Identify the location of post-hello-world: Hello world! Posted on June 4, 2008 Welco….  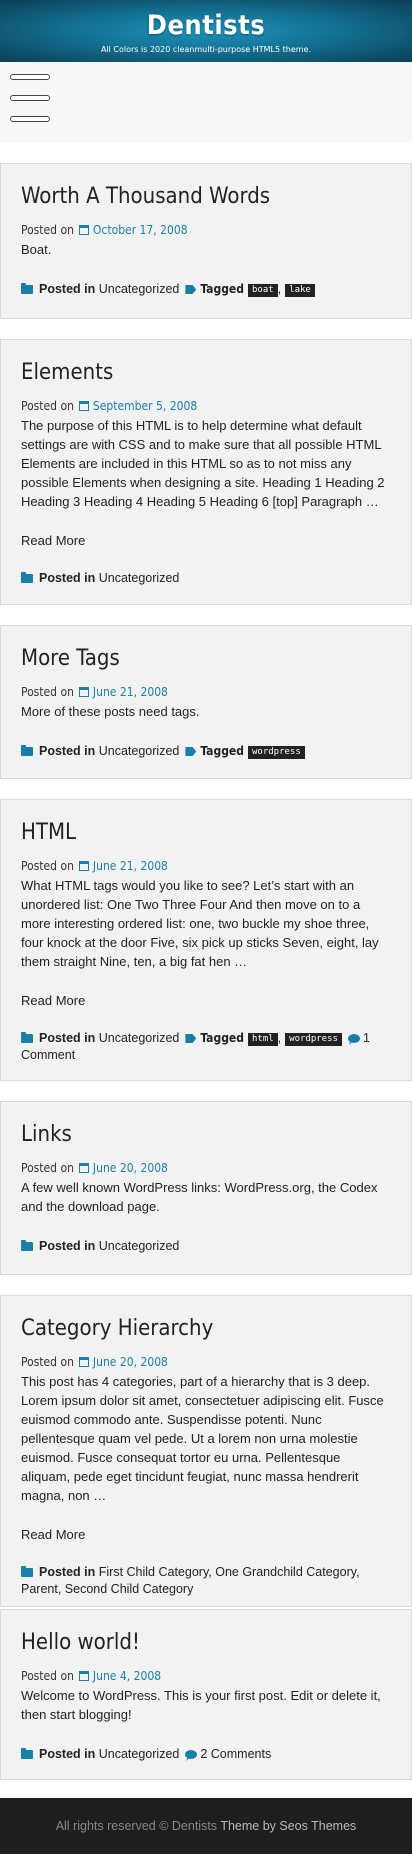
(206, 1694).